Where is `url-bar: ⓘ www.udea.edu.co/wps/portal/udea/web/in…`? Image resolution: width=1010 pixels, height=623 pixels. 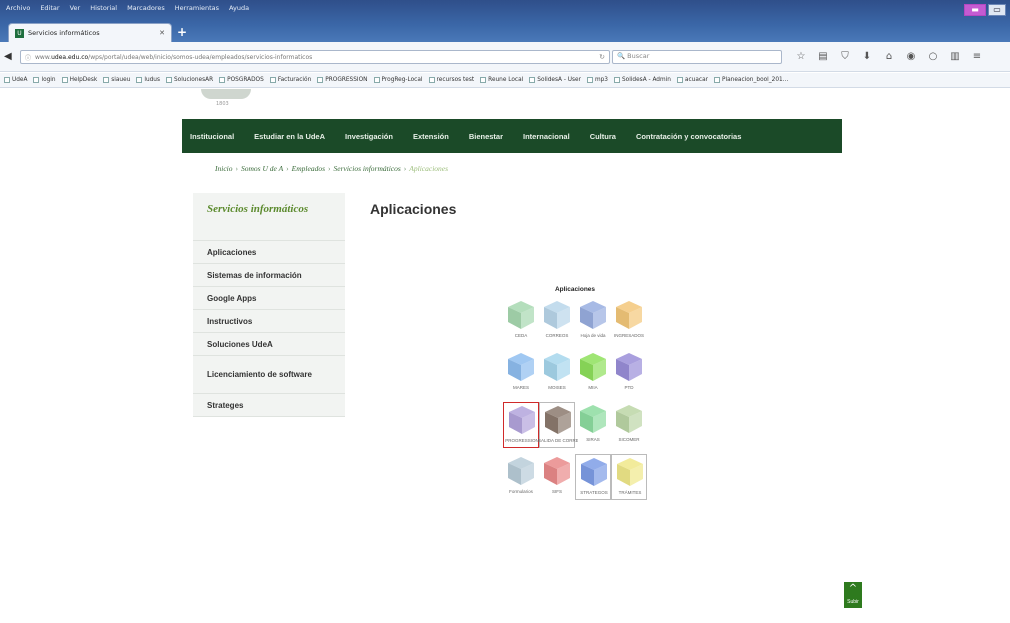
url-bar: ⓘ www.udea.edu.co/wps/portal/udea/web/in… is located at coordinates (315, 57).